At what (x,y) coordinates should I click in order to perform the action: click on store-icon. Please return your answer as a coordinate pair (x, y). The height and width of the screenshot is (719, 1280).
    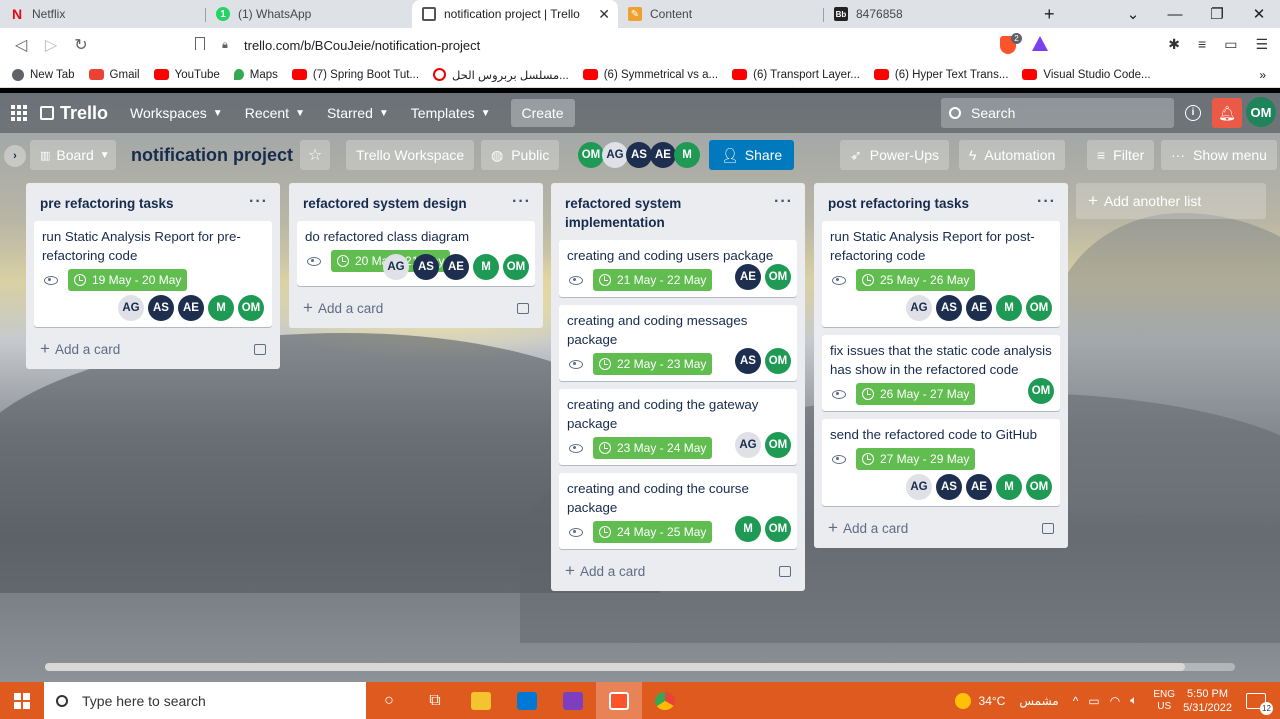
    Looking at the image, I should click on (527, 700).